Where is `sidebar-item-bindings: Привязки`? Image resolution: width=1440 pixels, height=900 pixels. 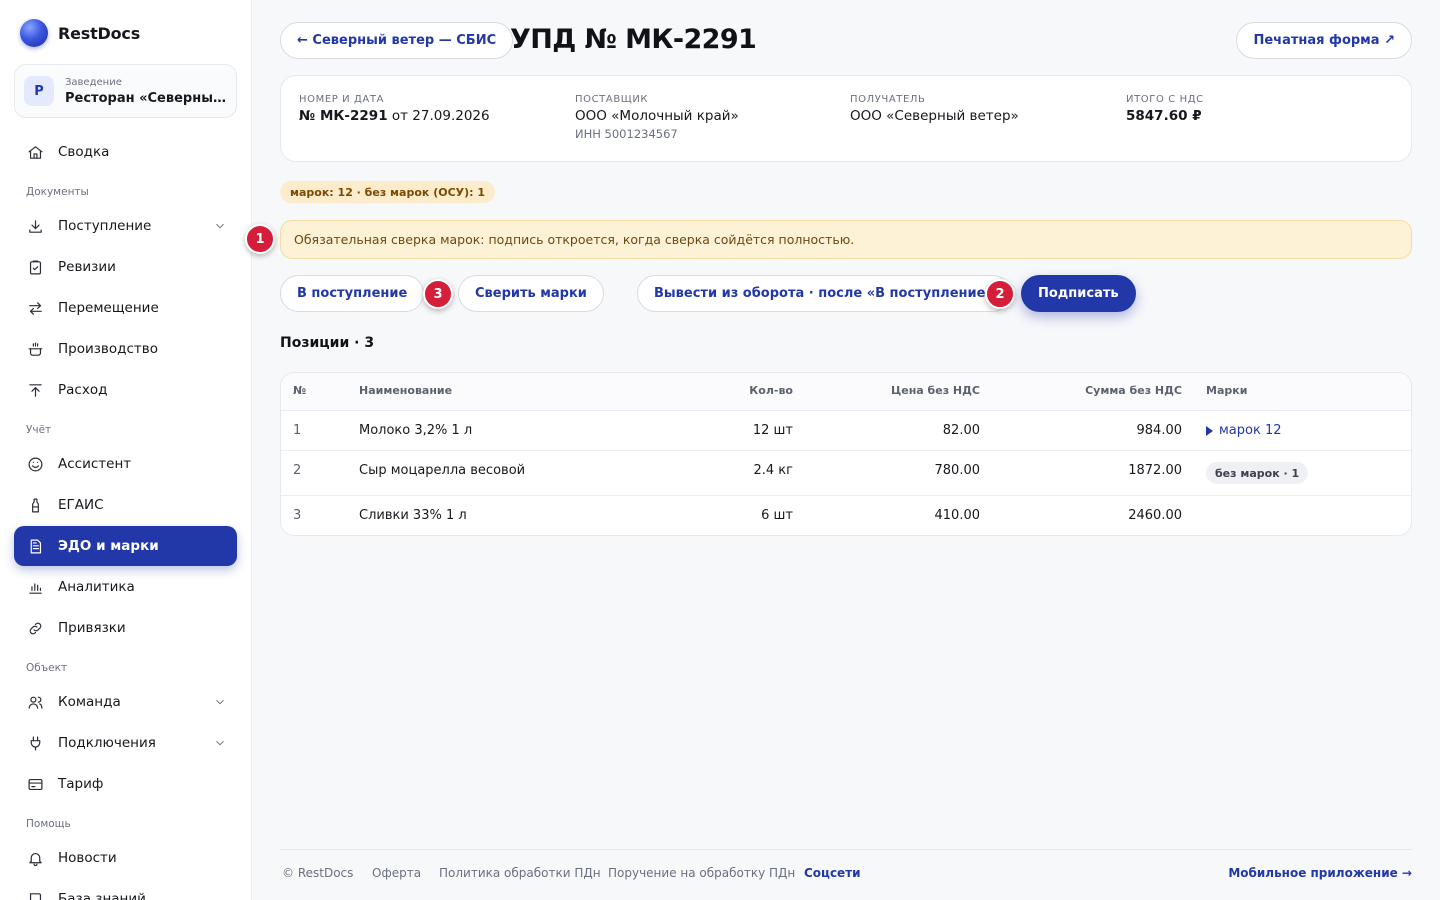 sidebar-item-bindings: Привязки is located at coordinates (125, 628).